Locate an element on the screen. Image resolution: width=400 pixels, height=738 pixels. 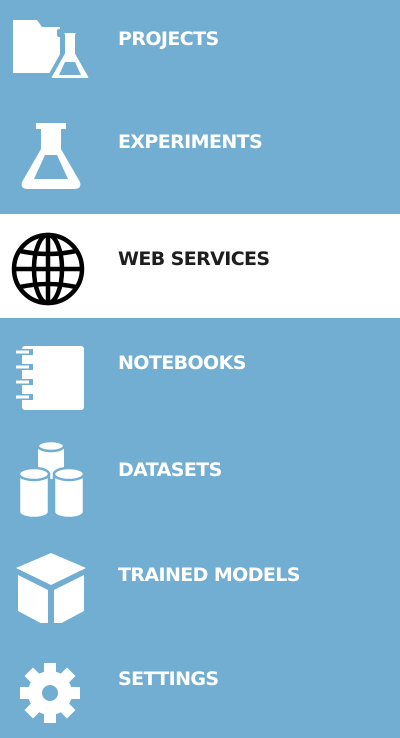
sidebar-item-experiments: EXPERIMENTS is located at coordinates (200, 149).